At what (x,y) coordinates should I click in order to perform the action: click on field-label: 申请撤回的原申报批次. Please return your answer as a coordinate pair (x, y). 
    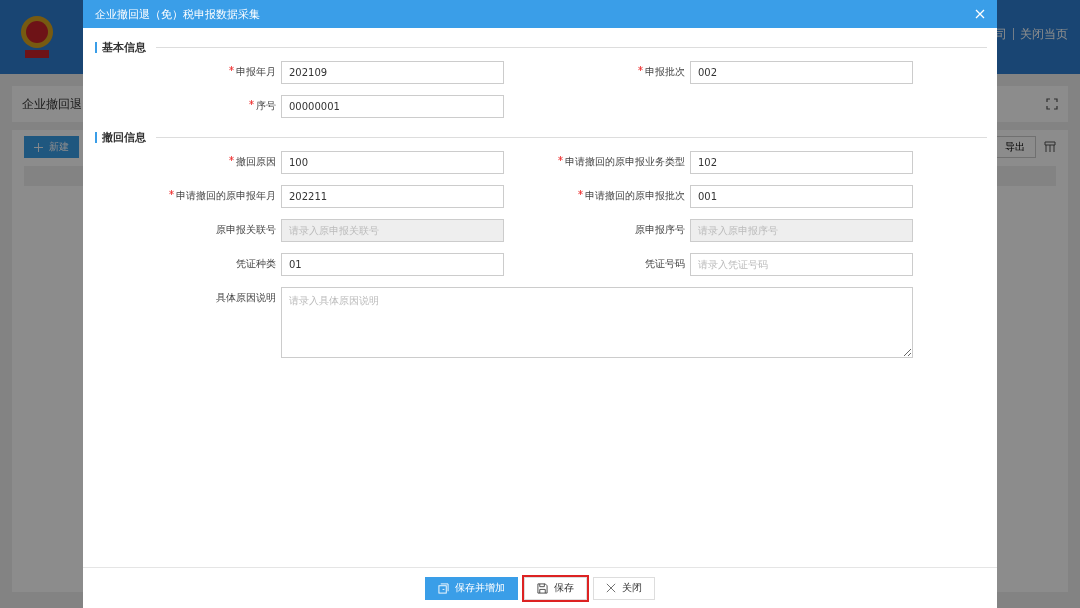
    Looking at the image, I should click on (635, 196).